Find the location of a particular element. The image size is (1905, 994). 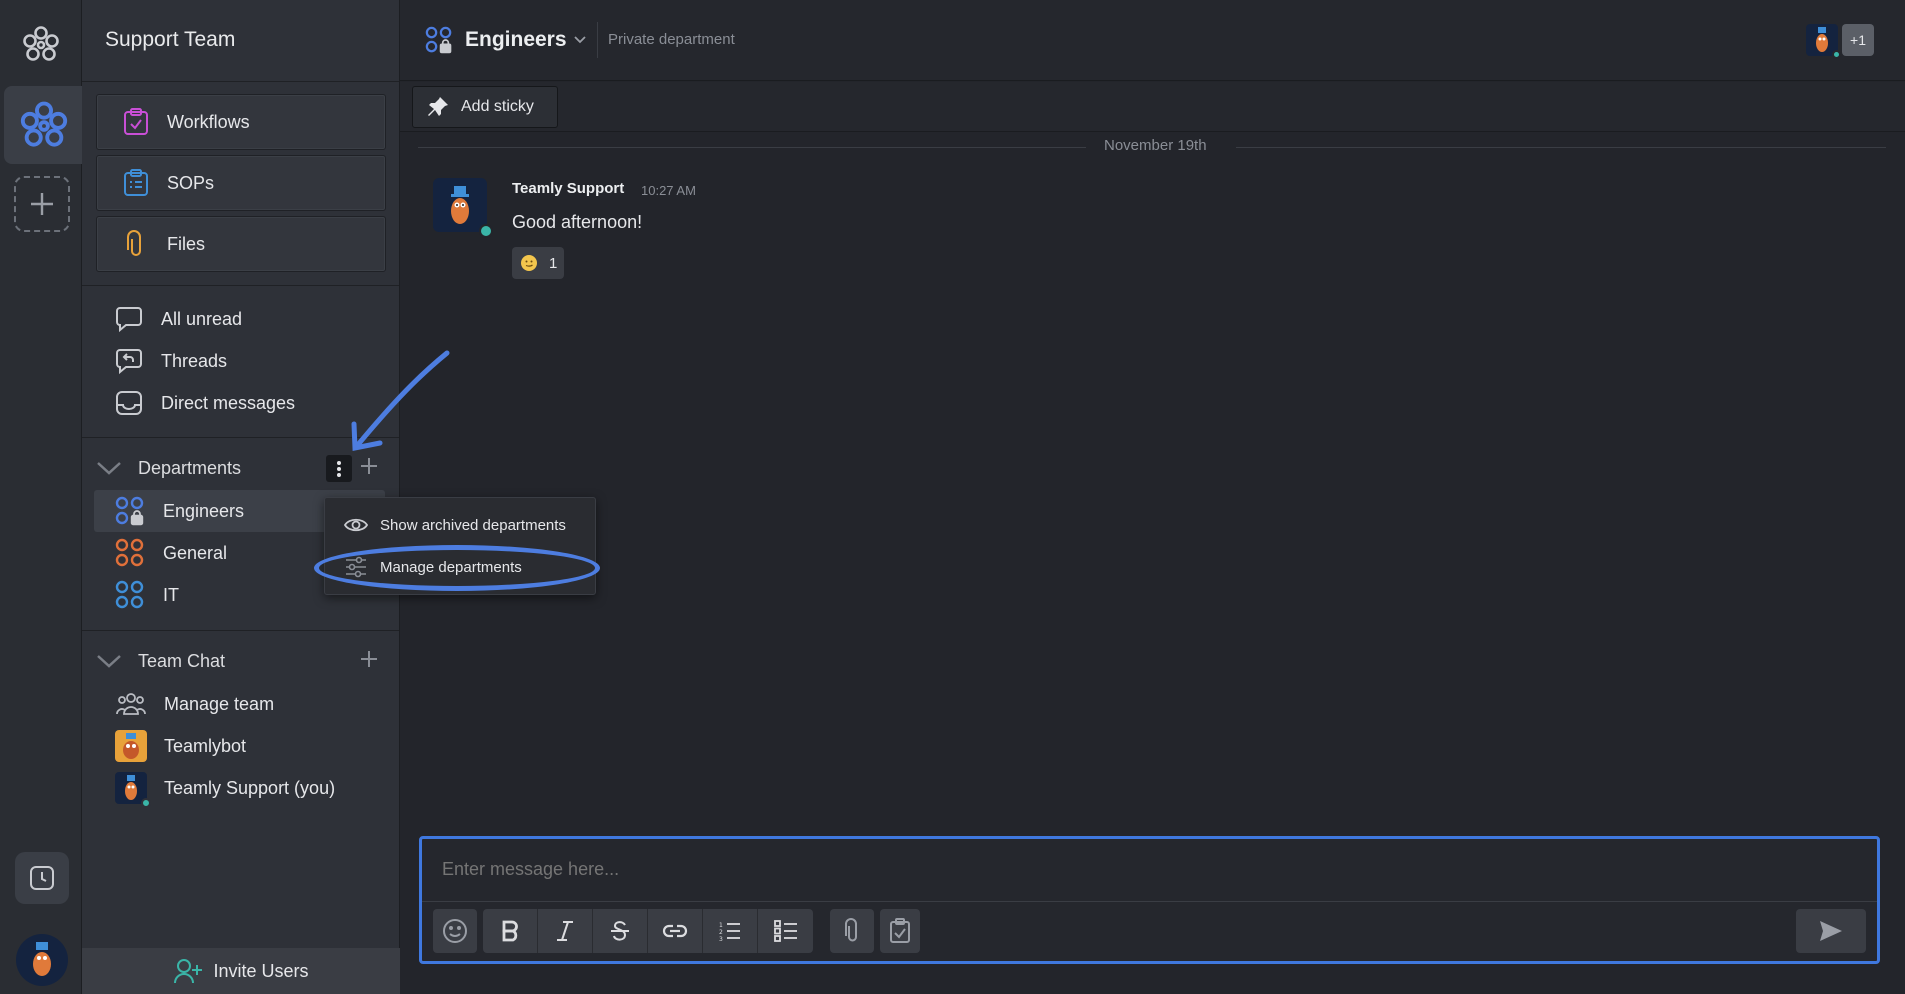

italic-button is located at coordinates (565, 931).